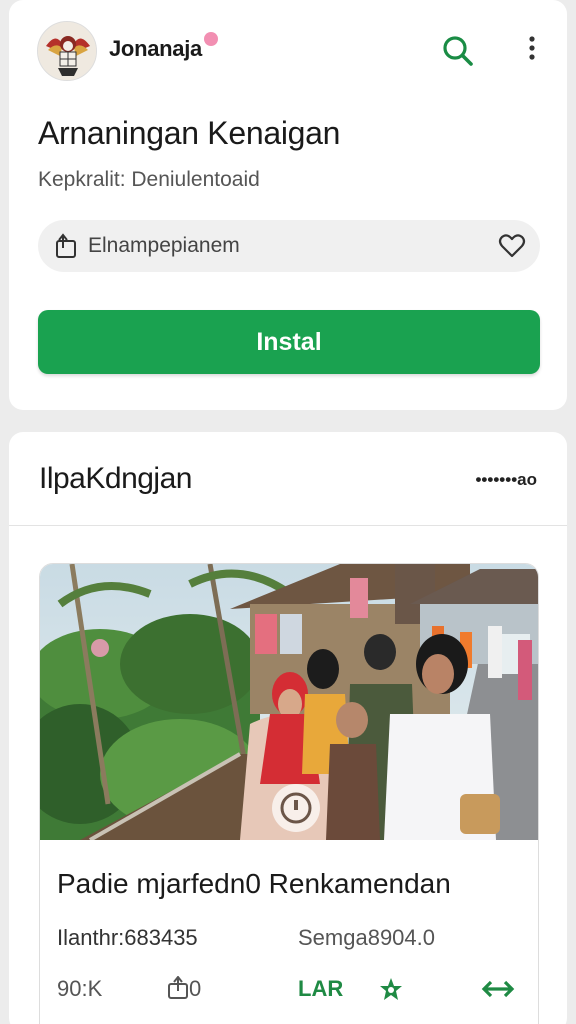  What do you see at coordinates (391, 989) in the screenshot?
I see `star-icon` at bounding box center [391, 989].